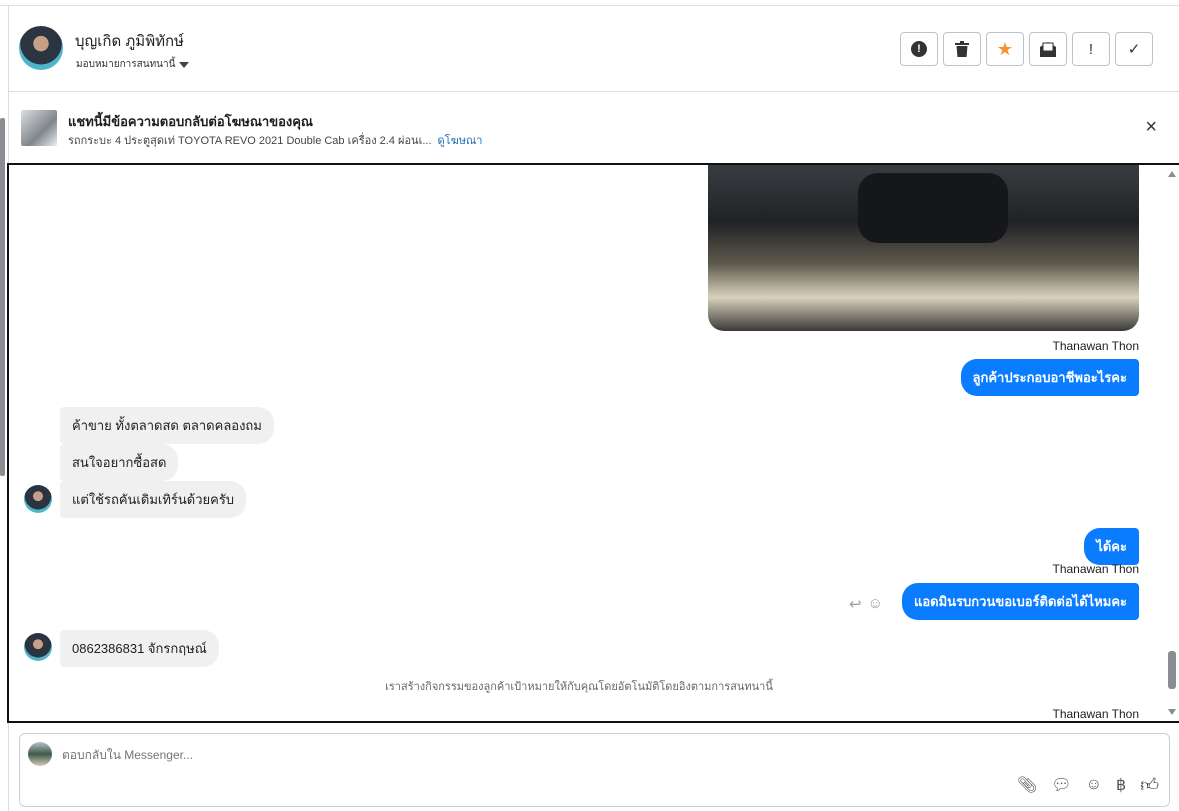  What do you see at coordinates (1026, 49) in the screenshot?
I see `header-actions: ! ★ ! ✓` at bounding box center [1026, 49].